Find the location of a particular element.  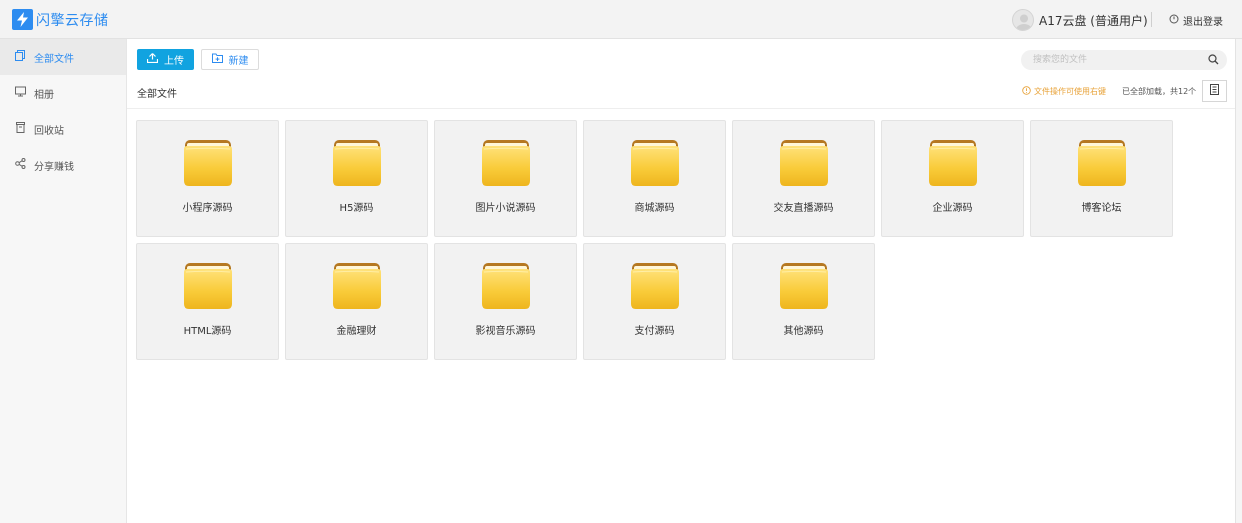

search-box is located at coordinates (1124, 60).